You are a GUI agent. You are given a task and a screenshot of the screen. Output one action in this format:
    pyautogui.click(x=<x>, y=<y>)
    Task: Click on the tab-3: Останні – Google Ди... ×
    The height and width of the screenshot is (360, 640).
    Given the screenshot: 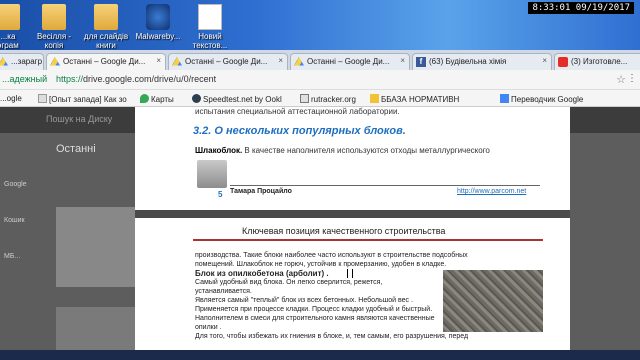 What is the action you would take?
    pyautogui.click(x=350, y=61)
    